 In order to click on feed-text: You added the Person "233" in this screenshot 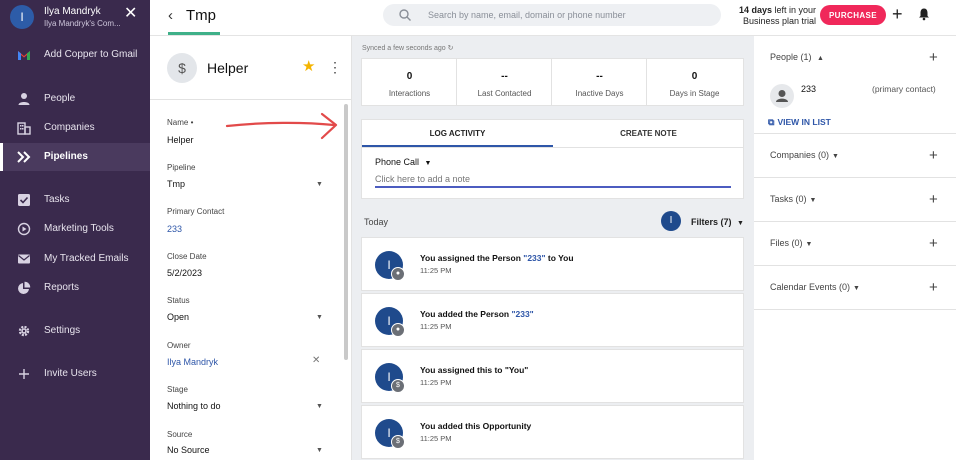, I will do `click(477, 314)`.